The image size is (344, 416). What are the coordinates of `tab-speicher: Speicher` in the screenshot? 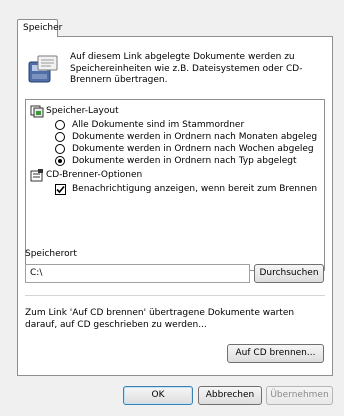 It's located at (39, 28).